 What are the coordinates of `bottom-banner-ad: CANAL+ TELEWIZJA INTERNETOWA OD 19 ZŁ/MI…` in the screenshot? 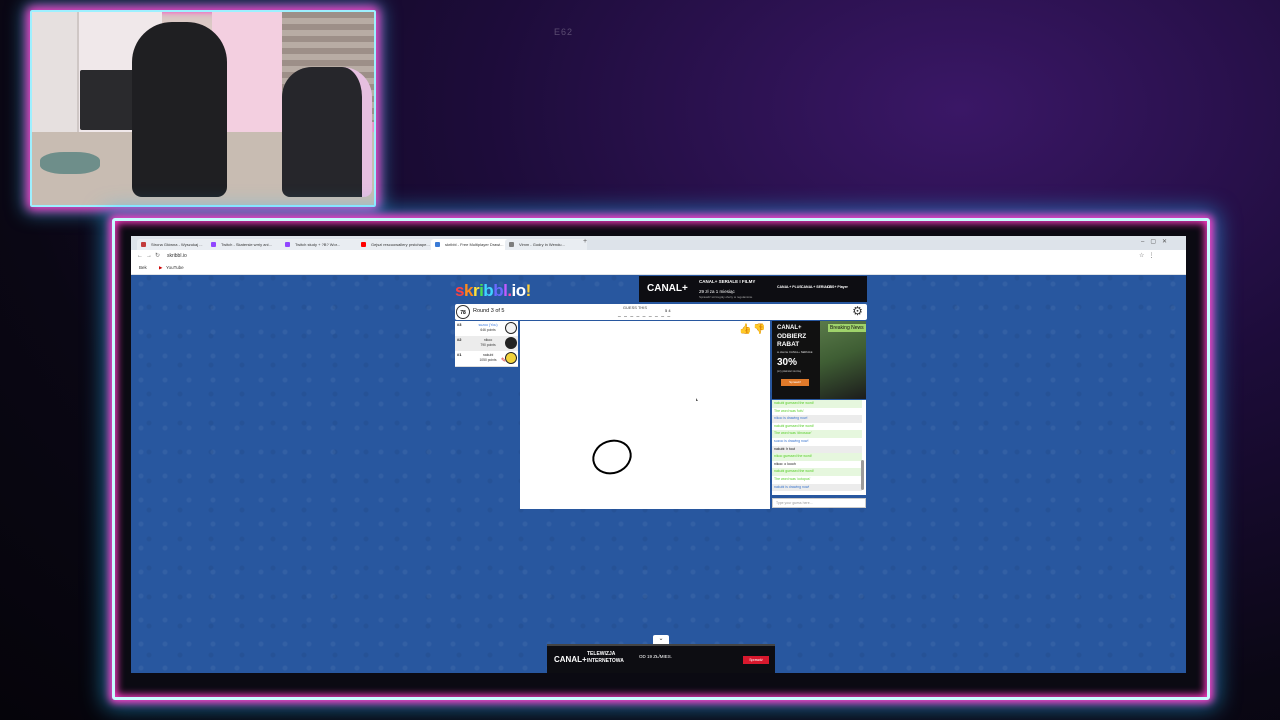 It's located at (661, 658).